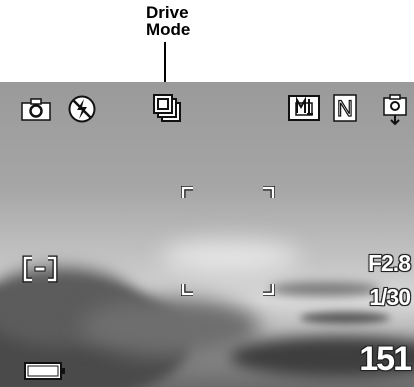  I want to click on sky-glow, so click(230, 257).